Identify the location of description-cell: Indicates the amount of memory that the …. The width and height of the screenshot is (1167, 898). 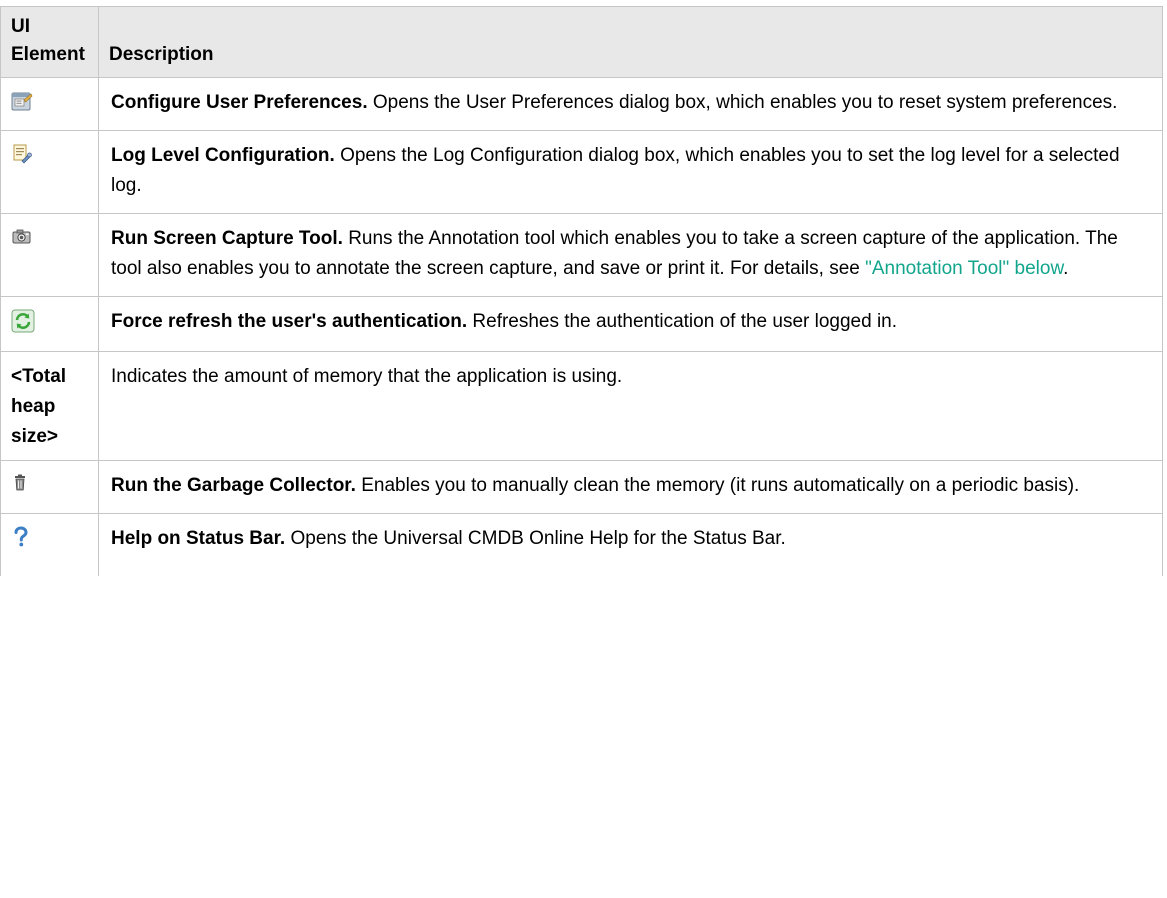
(630, 406).